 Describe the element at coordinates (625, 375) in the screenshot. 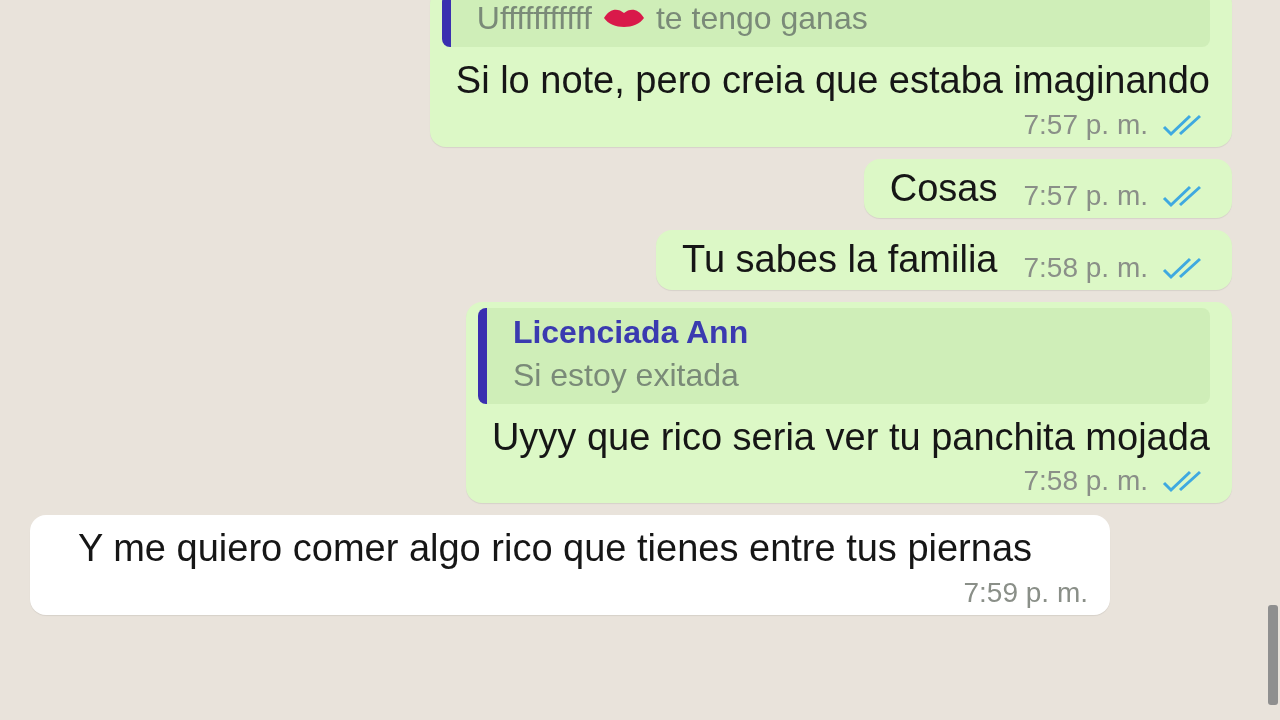

I see `quote-text: Si estoy exitada` at that location.